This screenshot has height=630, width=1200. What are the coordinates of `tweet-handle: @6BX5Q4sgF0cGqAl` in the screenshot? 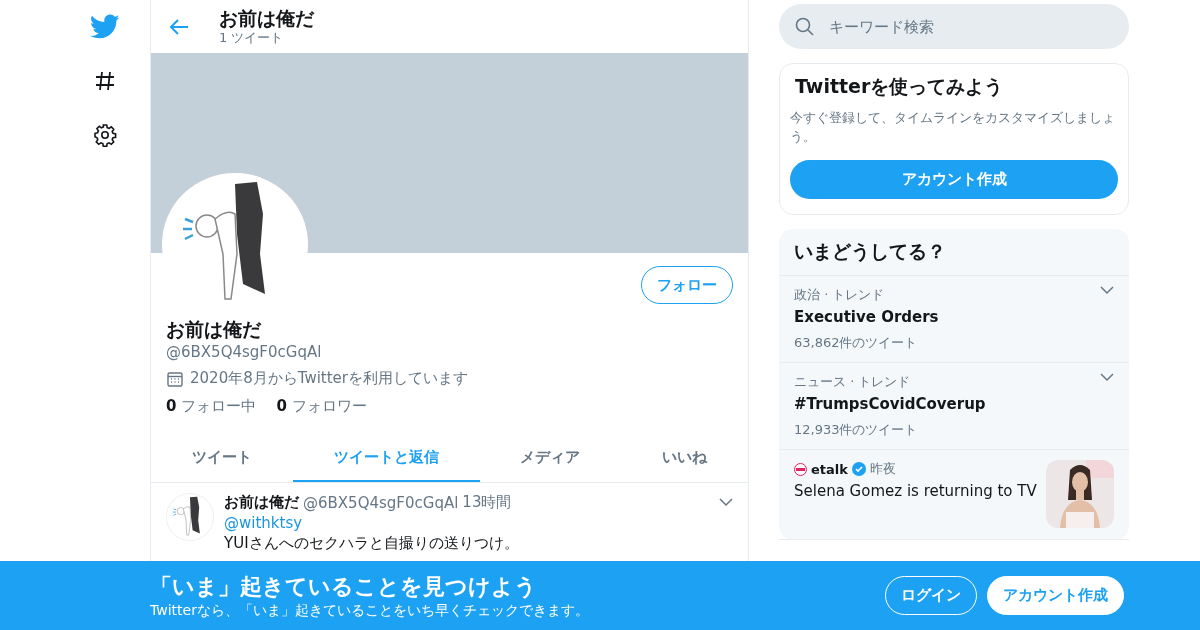 It's located at (381, 502).